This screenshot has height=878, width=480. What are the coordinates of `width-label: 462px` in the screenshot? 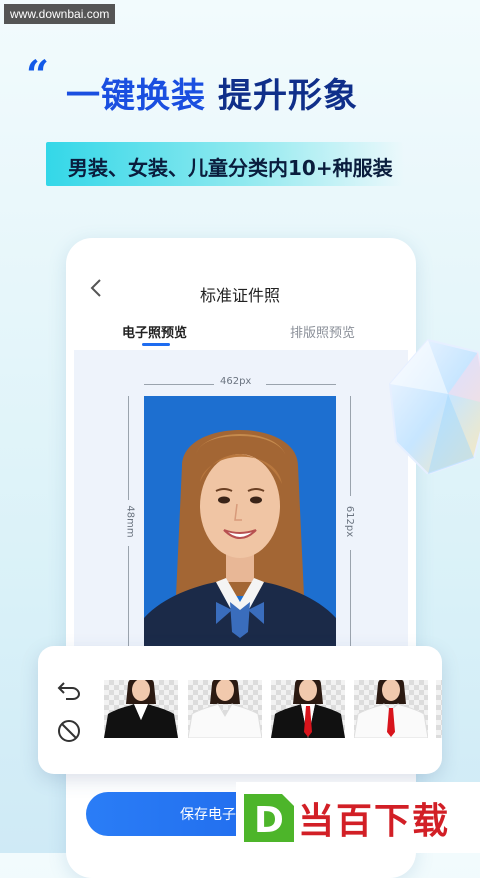 It's located at (236, 381).